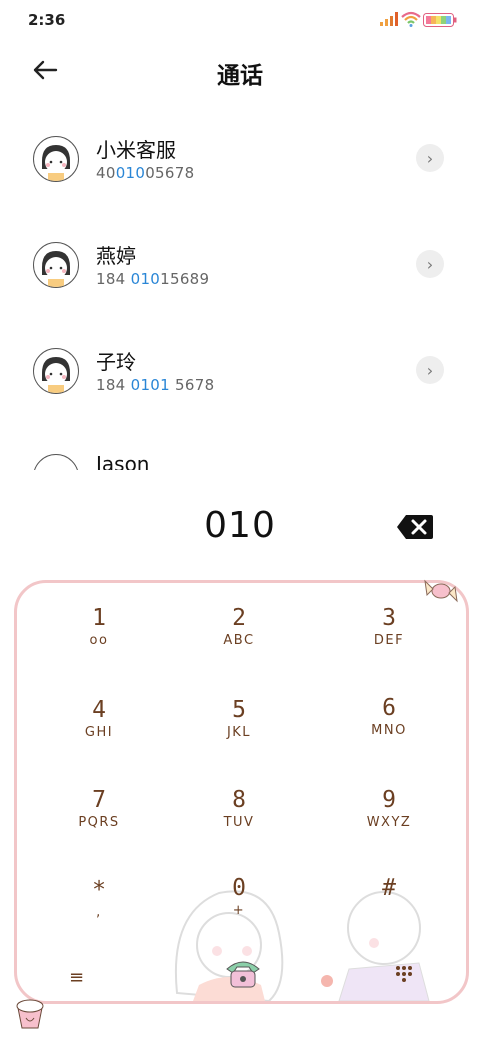 The height and width of the screenshot is (1040, 480). What do you see at coordinates (123, 461) in the screenshot?
I see `contact-name: Jason` at bounding box center [123, 461].